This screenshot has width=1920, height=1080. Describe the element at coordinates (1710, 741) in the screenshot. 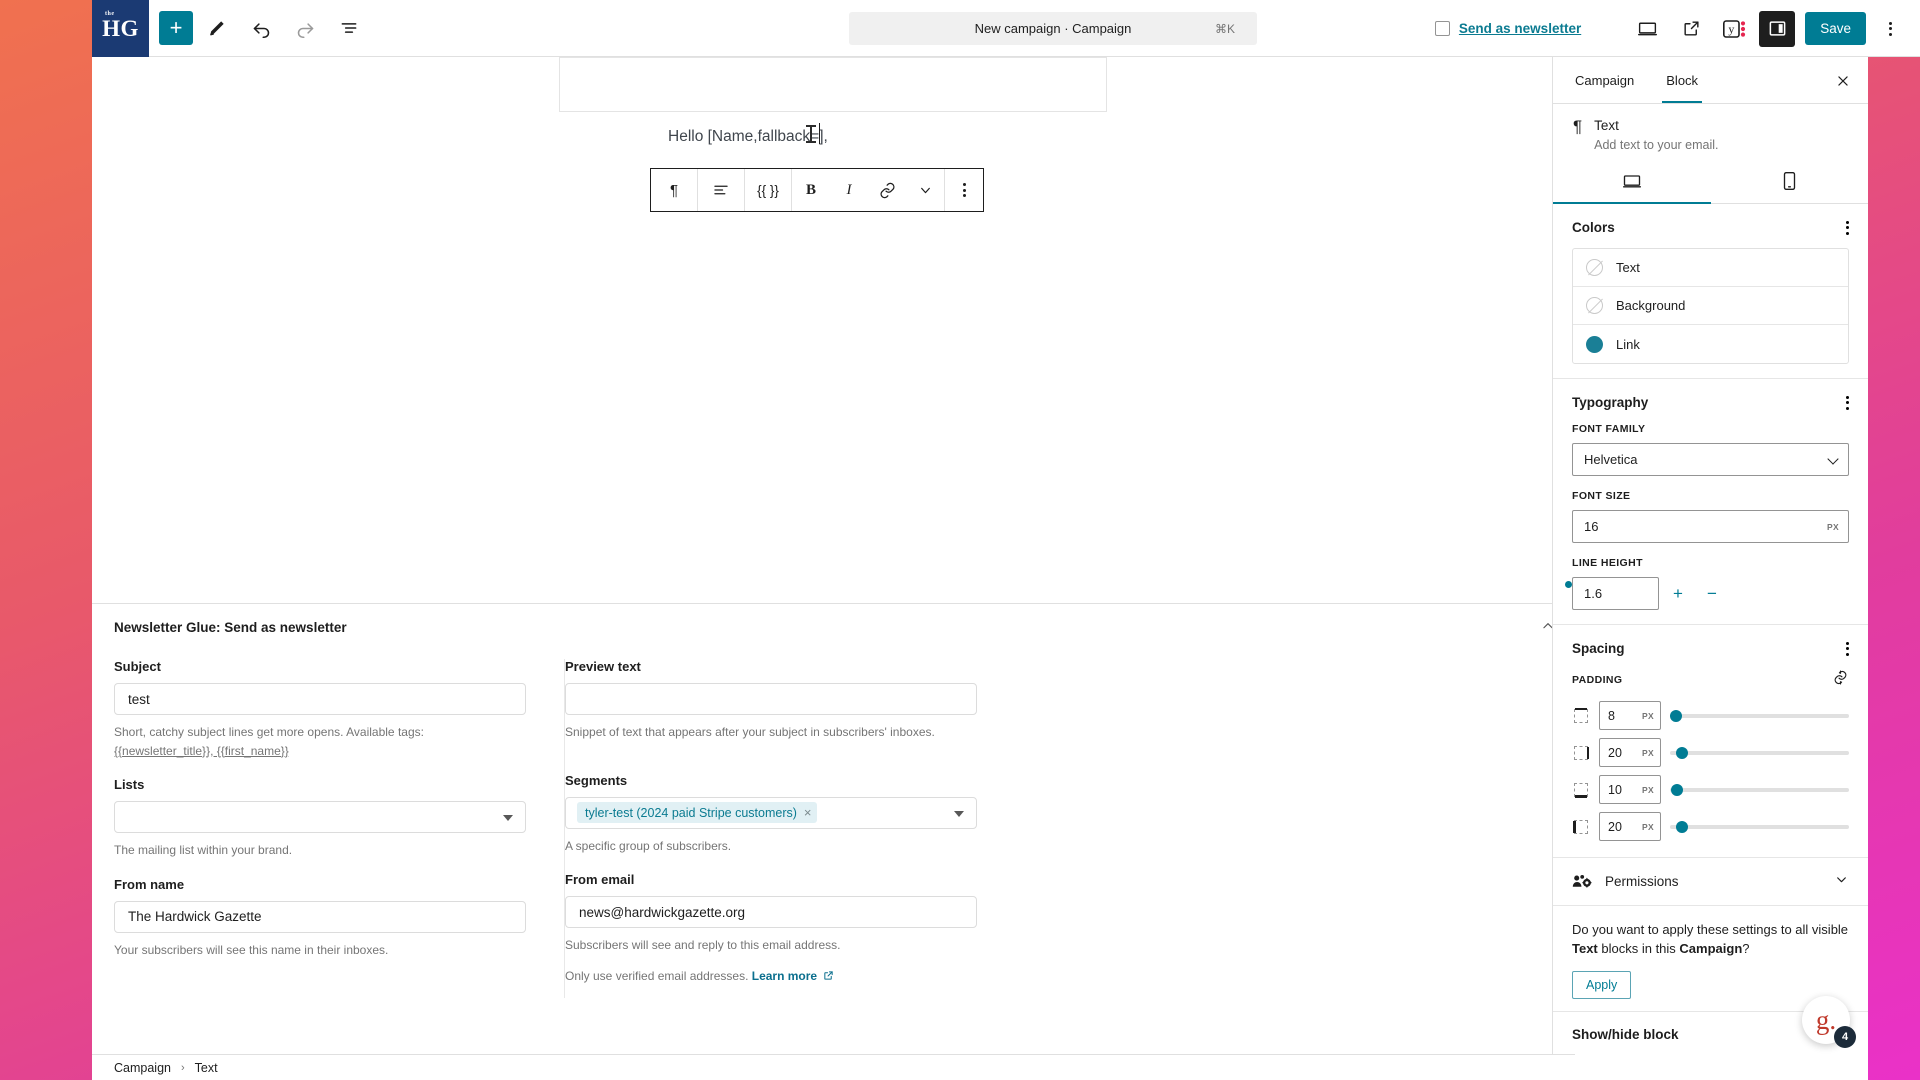

I see `spacing-section: Spacing PADDING 8 PX 20 PX 10 PX 20 PX` at that location.